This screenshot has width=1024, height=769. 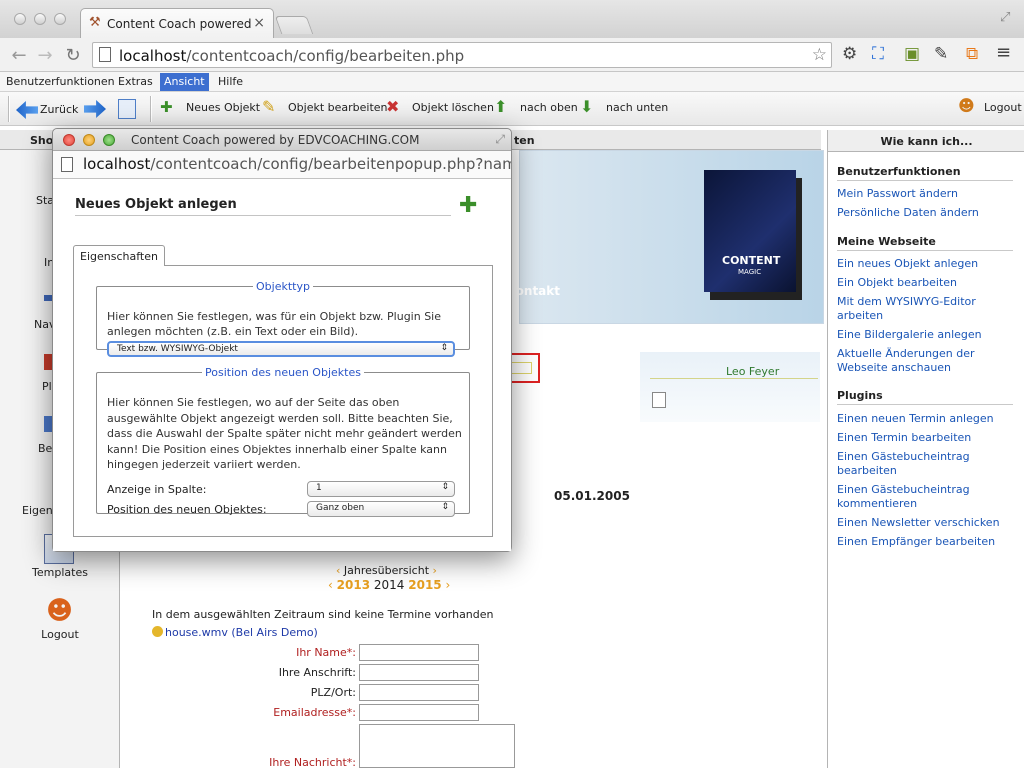 What do you see at coordinates (925, 173) in the screenshot?
I see `section-benutzerfunktionen: Benutzerfunktionen` at bounding box center [925, 173].